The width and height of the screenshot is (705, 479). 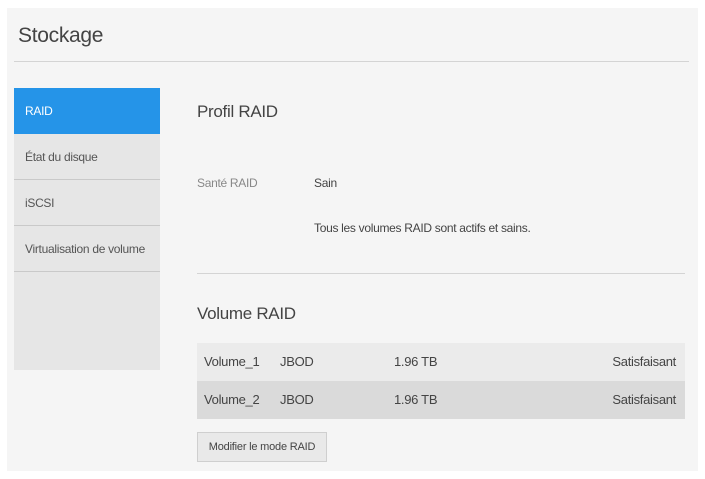 What do you see at coordinates (325, 183) in the screenshot?
I see `raid-health-value: Sain` at bounding box center [325, 183].